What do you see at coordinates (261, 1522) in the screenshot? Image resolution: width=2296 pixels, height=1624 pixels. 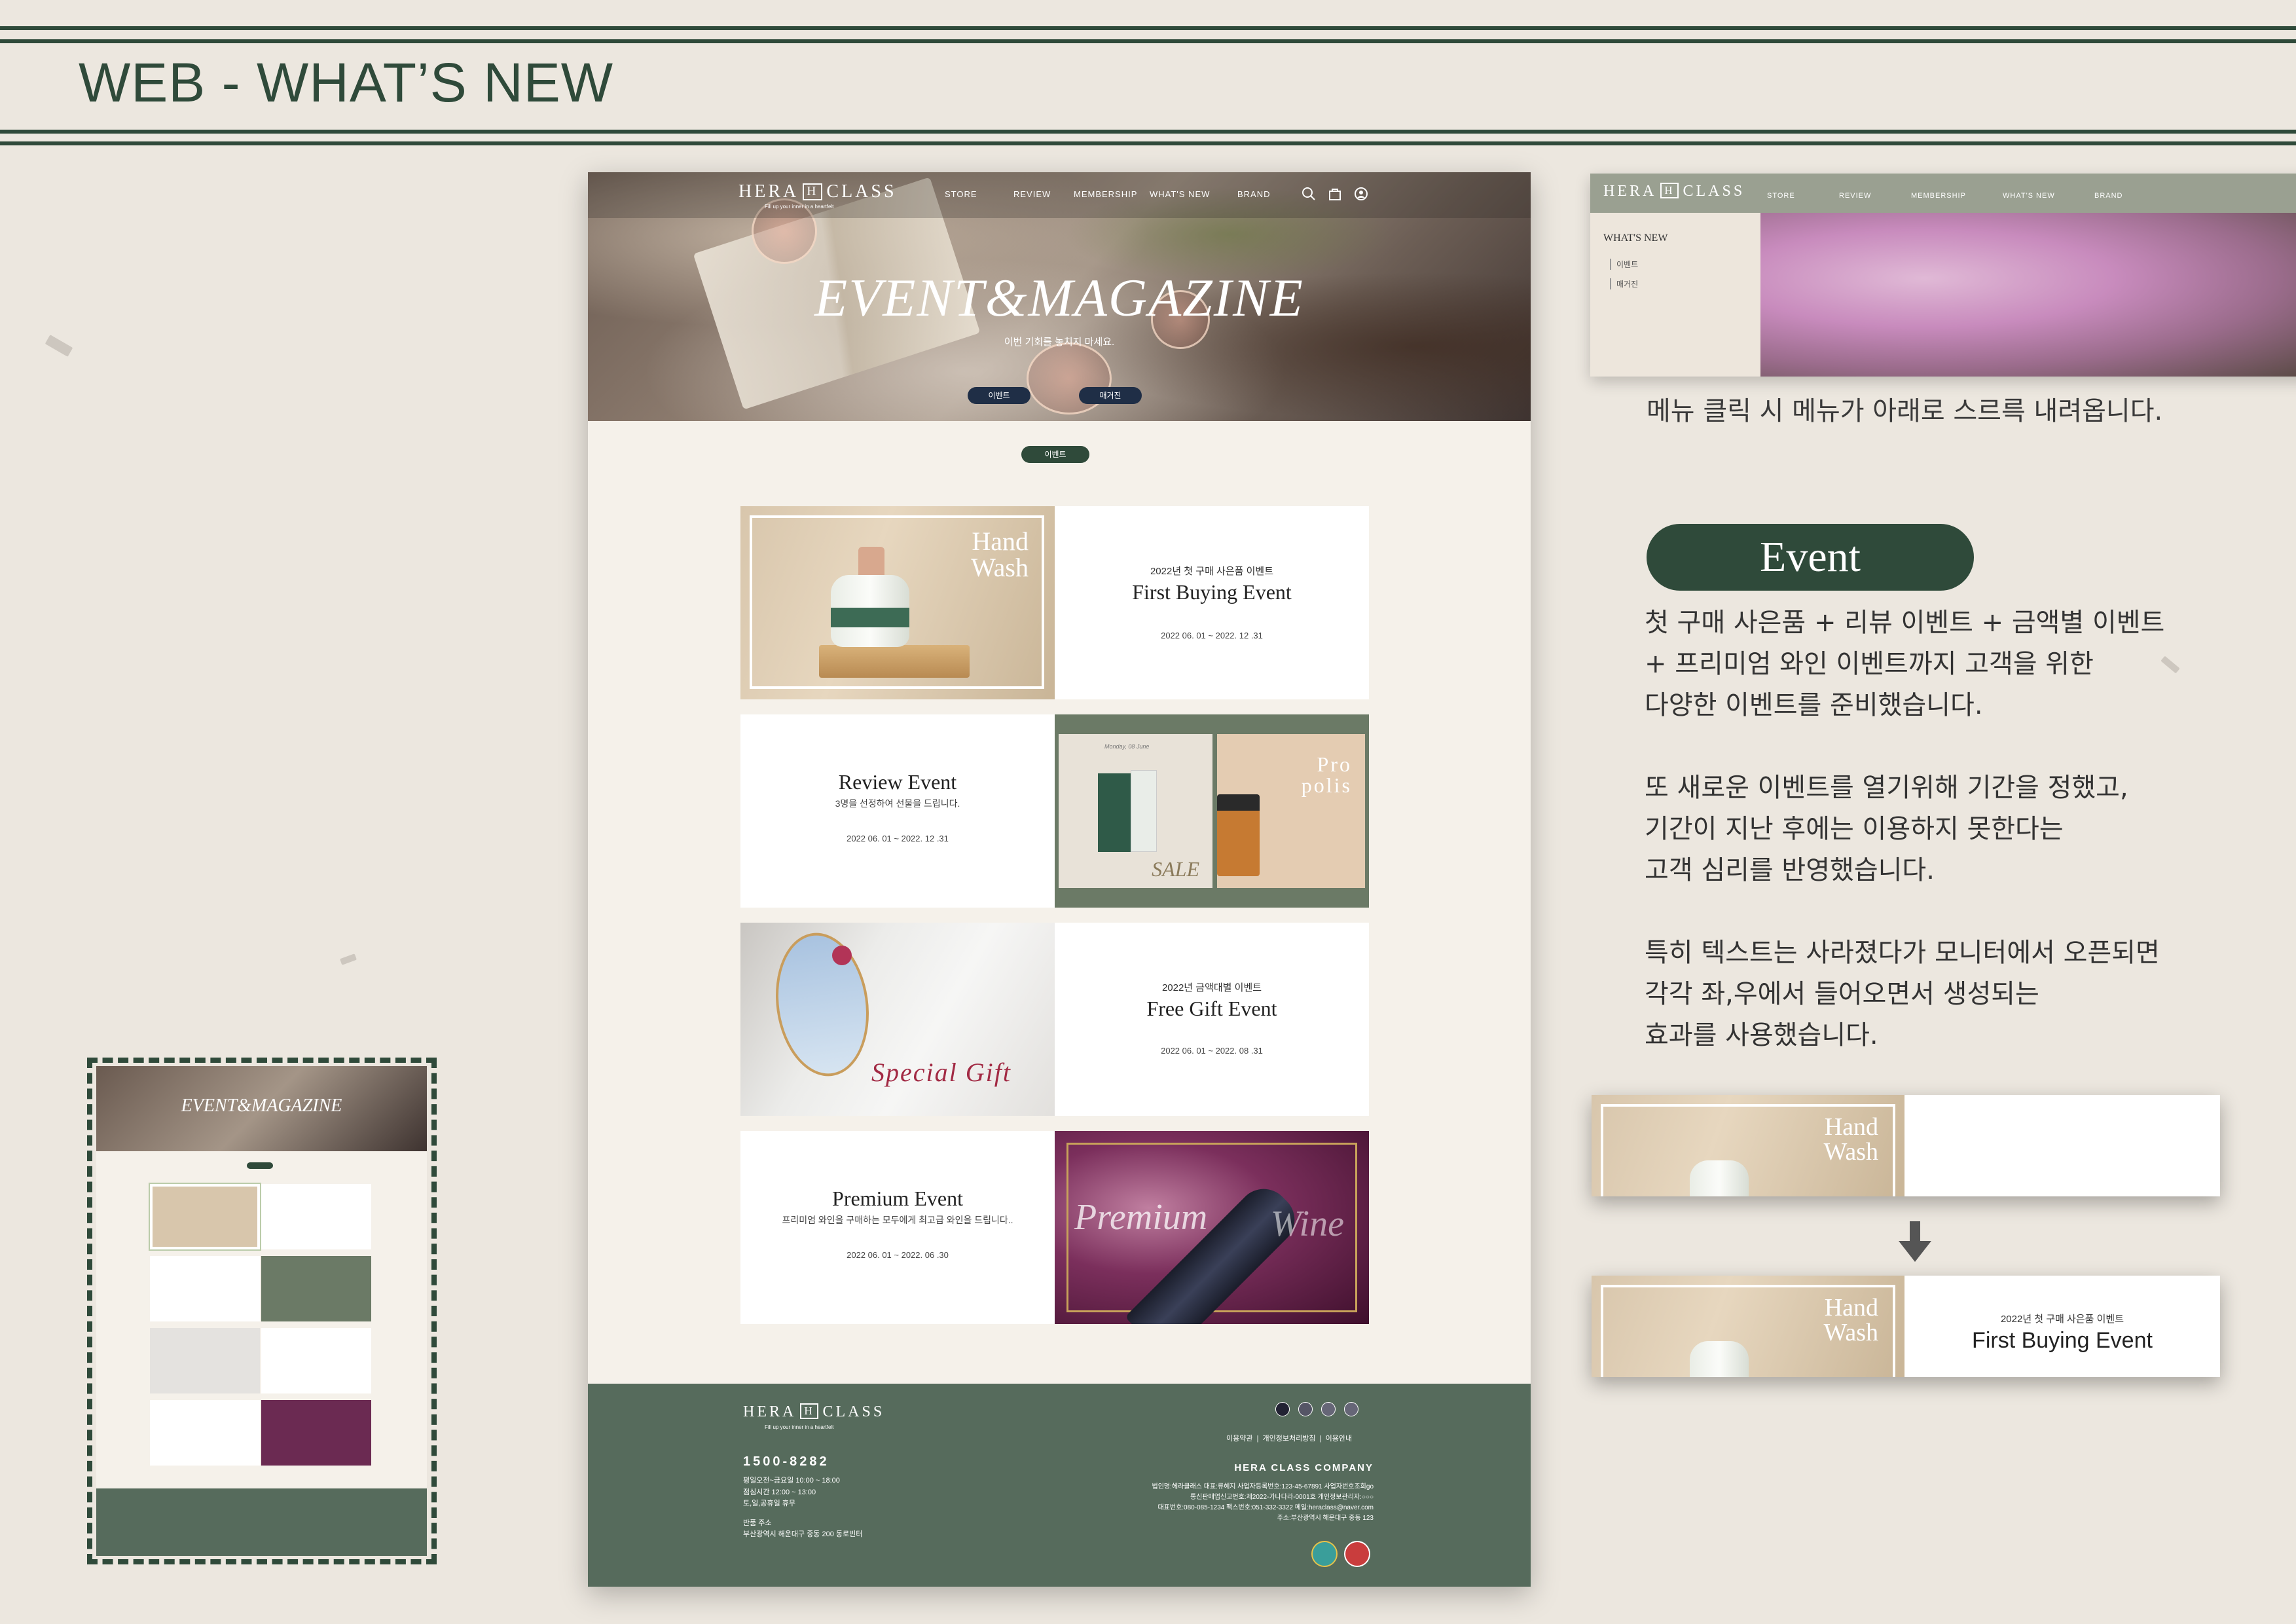 I see `thumb-footer` at bounding box center [261, 1522].